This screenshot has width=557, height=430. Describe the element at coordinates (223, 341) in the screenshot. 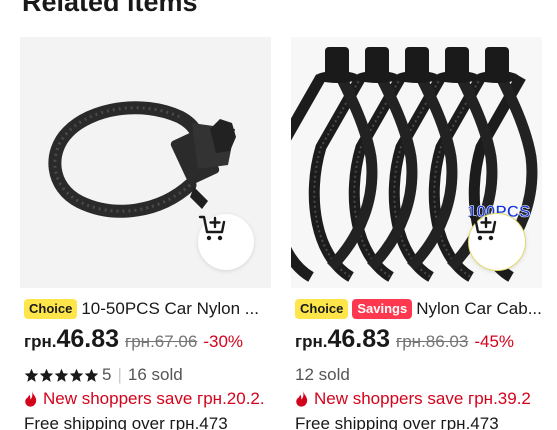

I see `discount-label: -30%` at that location.